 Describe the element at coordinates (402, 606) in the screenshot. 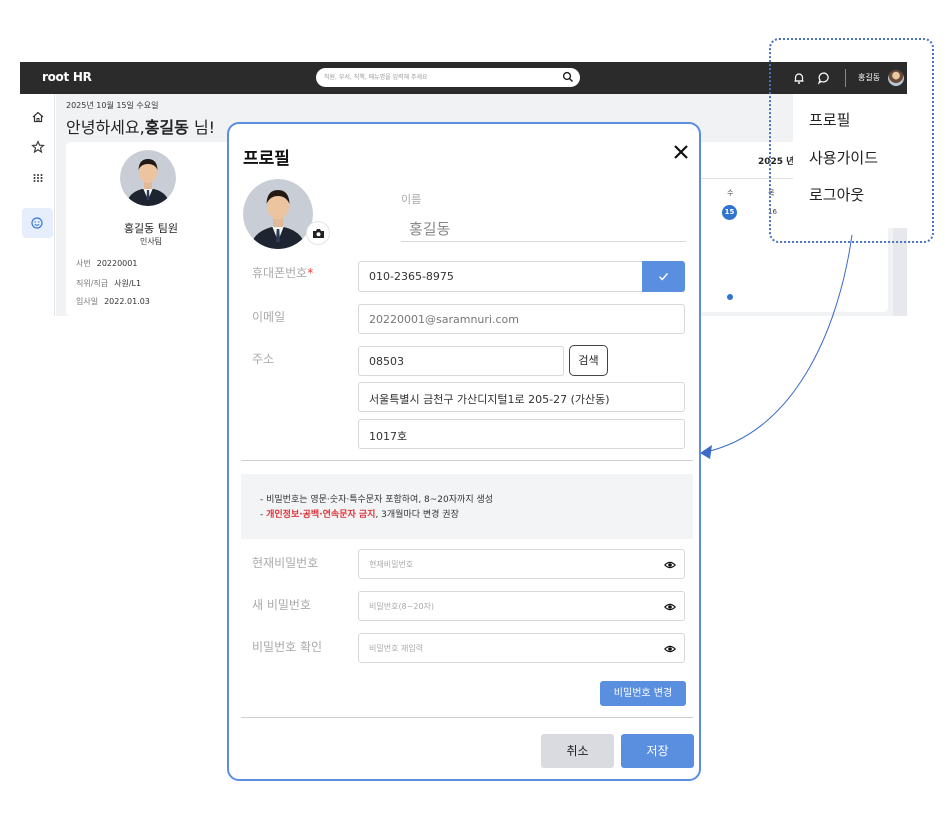

I see `new-password-placeholder: 비밀번호(8~20자)` at that location.